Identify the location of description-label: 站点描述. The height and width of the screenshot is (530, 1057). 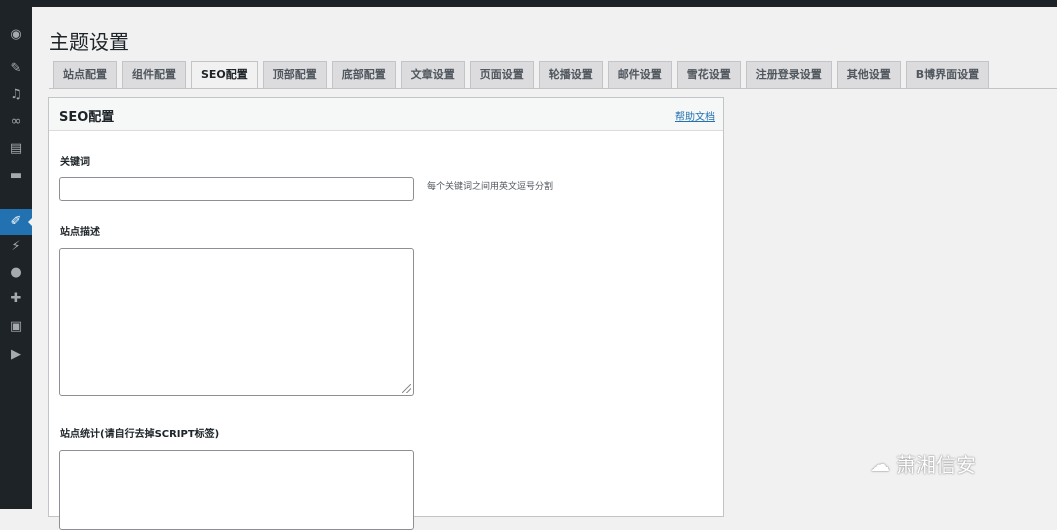
(80, 232).